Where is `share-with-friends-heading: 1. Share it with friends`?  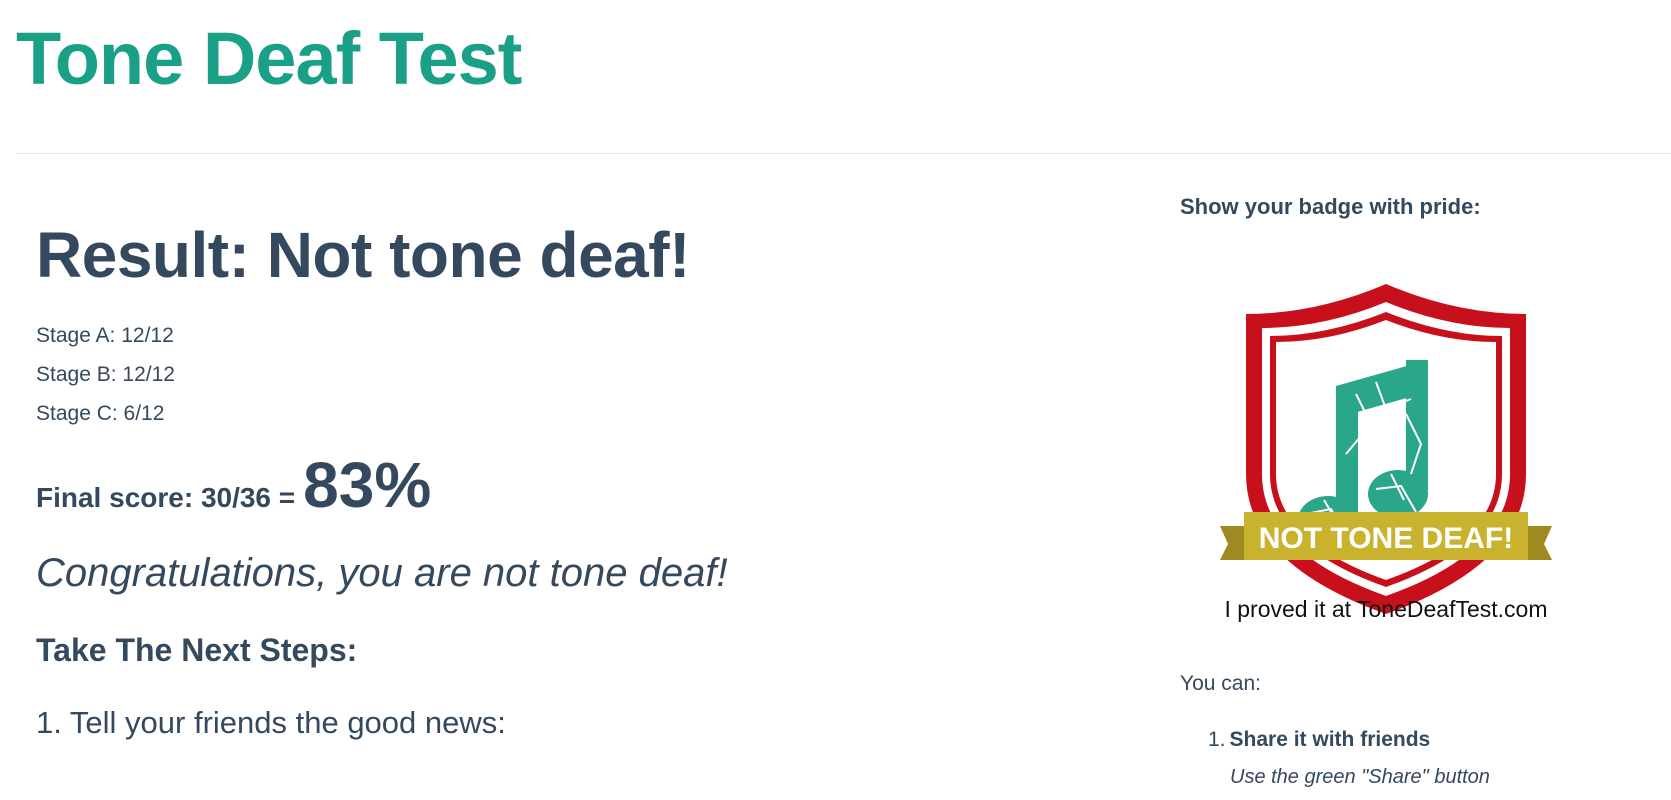
share-with-friends-heading: 1. Share it with friends is located at coordinates (1349, 740).